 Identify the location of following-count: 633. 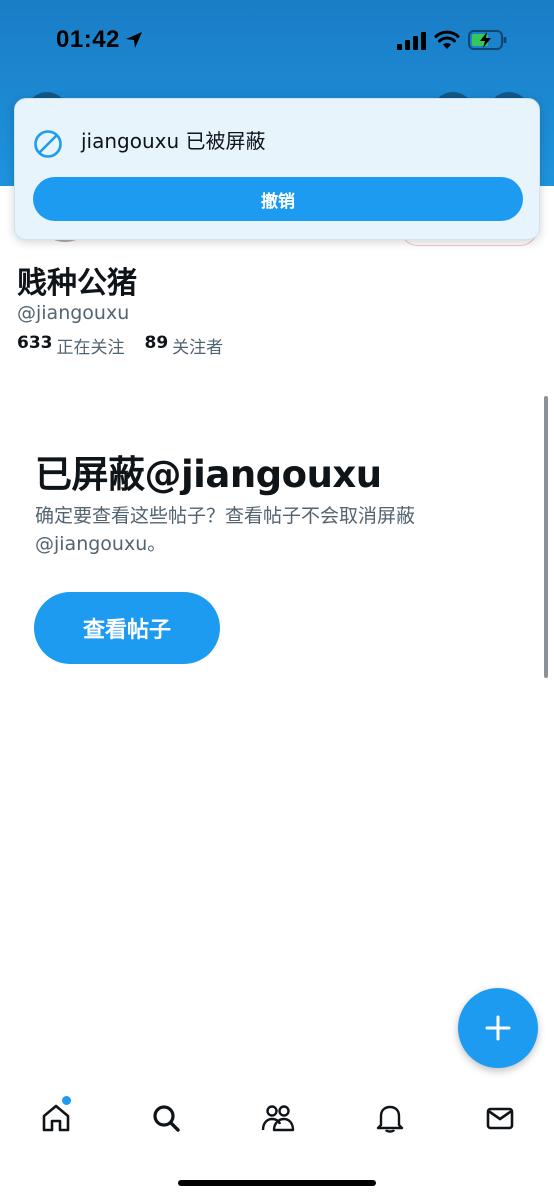
(35, 345).